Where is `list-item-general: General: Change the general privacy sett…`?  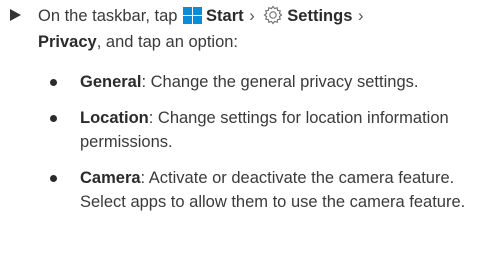
list-item-general: General: Change the general privacy sett… is located at coordinates (272, 82).